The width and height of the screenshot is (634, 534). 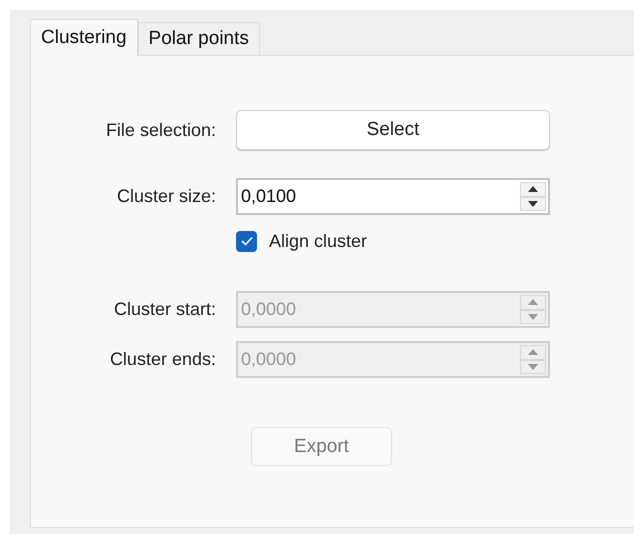 I want to click on select-button: Select, so click(x=393, y=130).